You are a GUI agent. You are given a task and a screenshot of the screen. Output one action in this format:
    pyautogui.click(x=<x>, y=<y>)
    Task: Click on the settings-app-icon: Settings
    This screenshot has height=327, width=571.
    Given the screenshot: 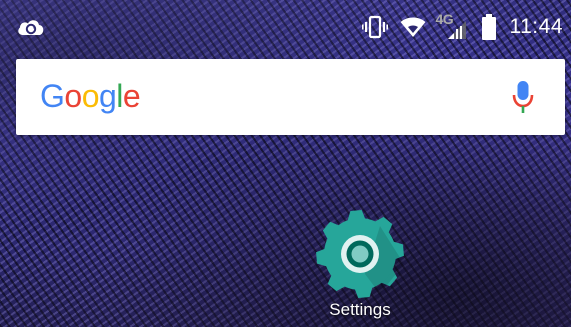 What is the action you would take?
    pyautogui.click(x=360, y=263)
    